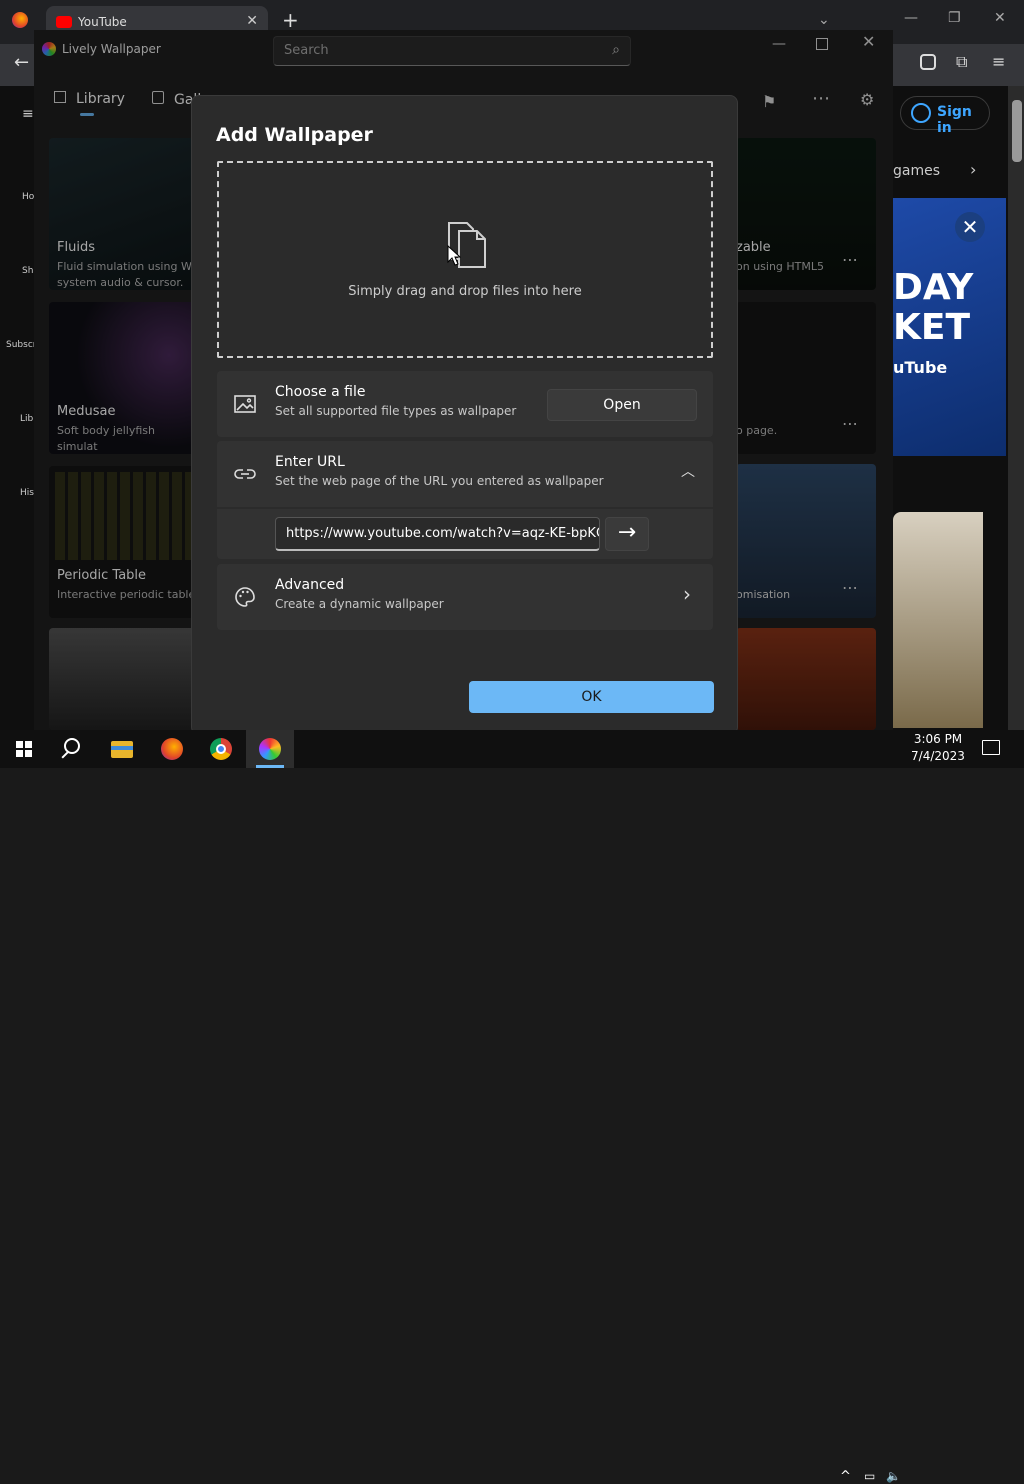 The height and width of the screenshot is (1484, 1024). What do you see at coordinates (454, 255) in the screenshot?
I see `cursor-icon` at bounding box center [454, 255].